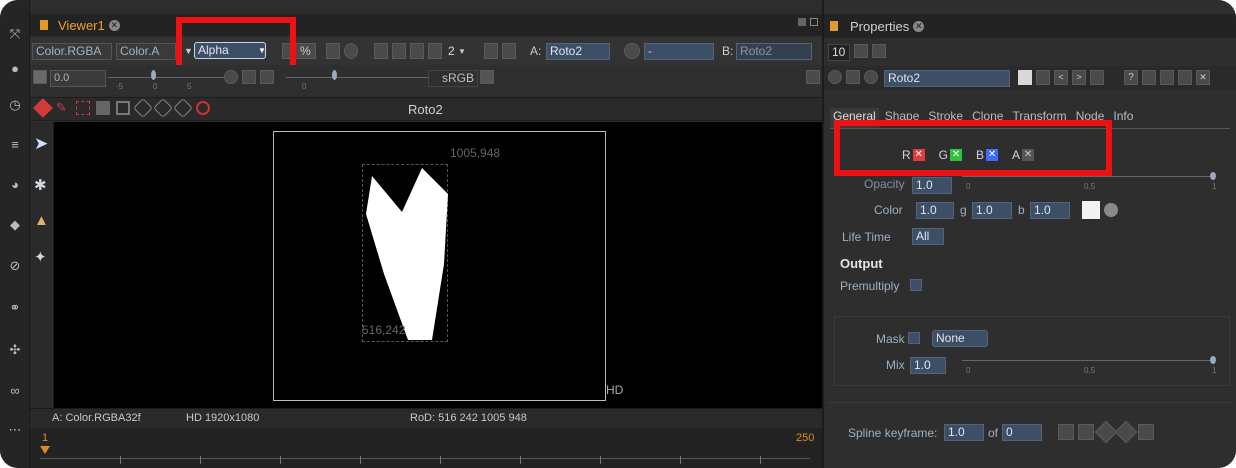 The image size is (1236, 468). I want to click on gain-value-field: 0.0, so click(78, 78).